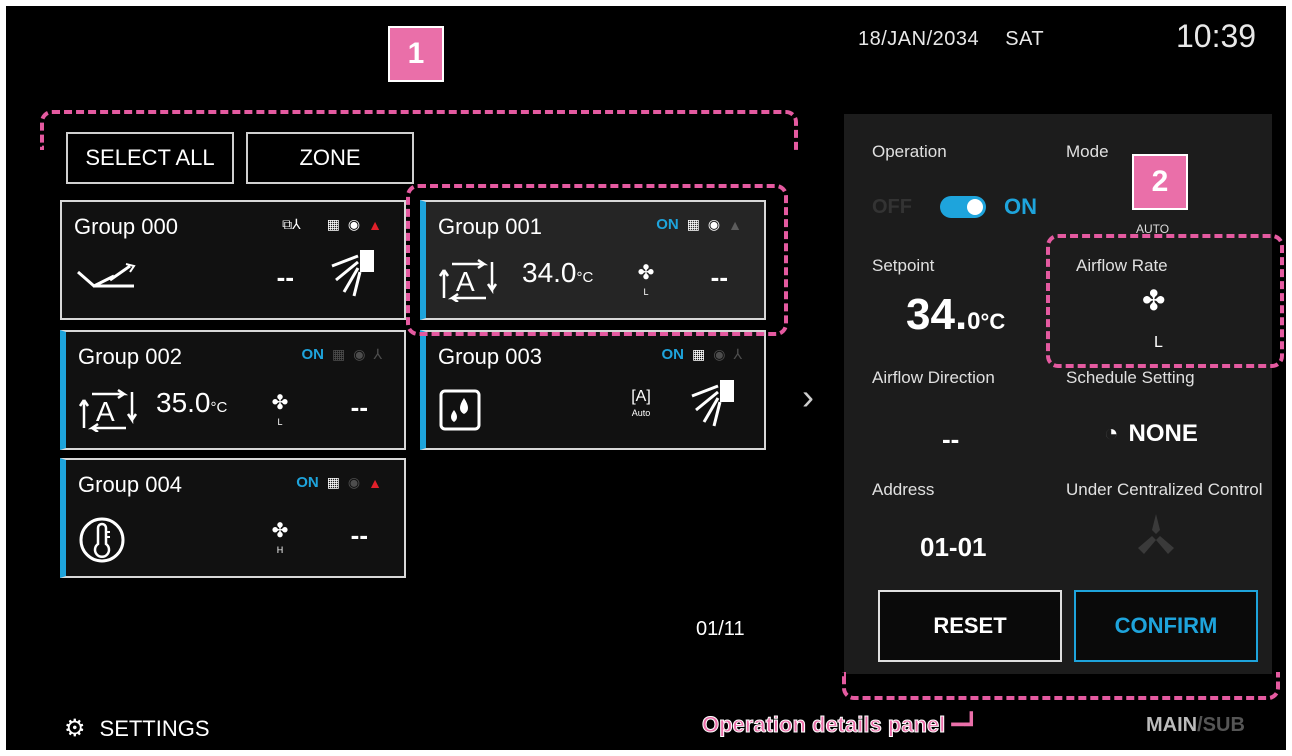  What do you see at coordinates (233, 518) in the screenshot?
I see `group-card-004: Group 004 ON ▦ ◉ ▲ ✤ H --` at bounding box center [233, 518].